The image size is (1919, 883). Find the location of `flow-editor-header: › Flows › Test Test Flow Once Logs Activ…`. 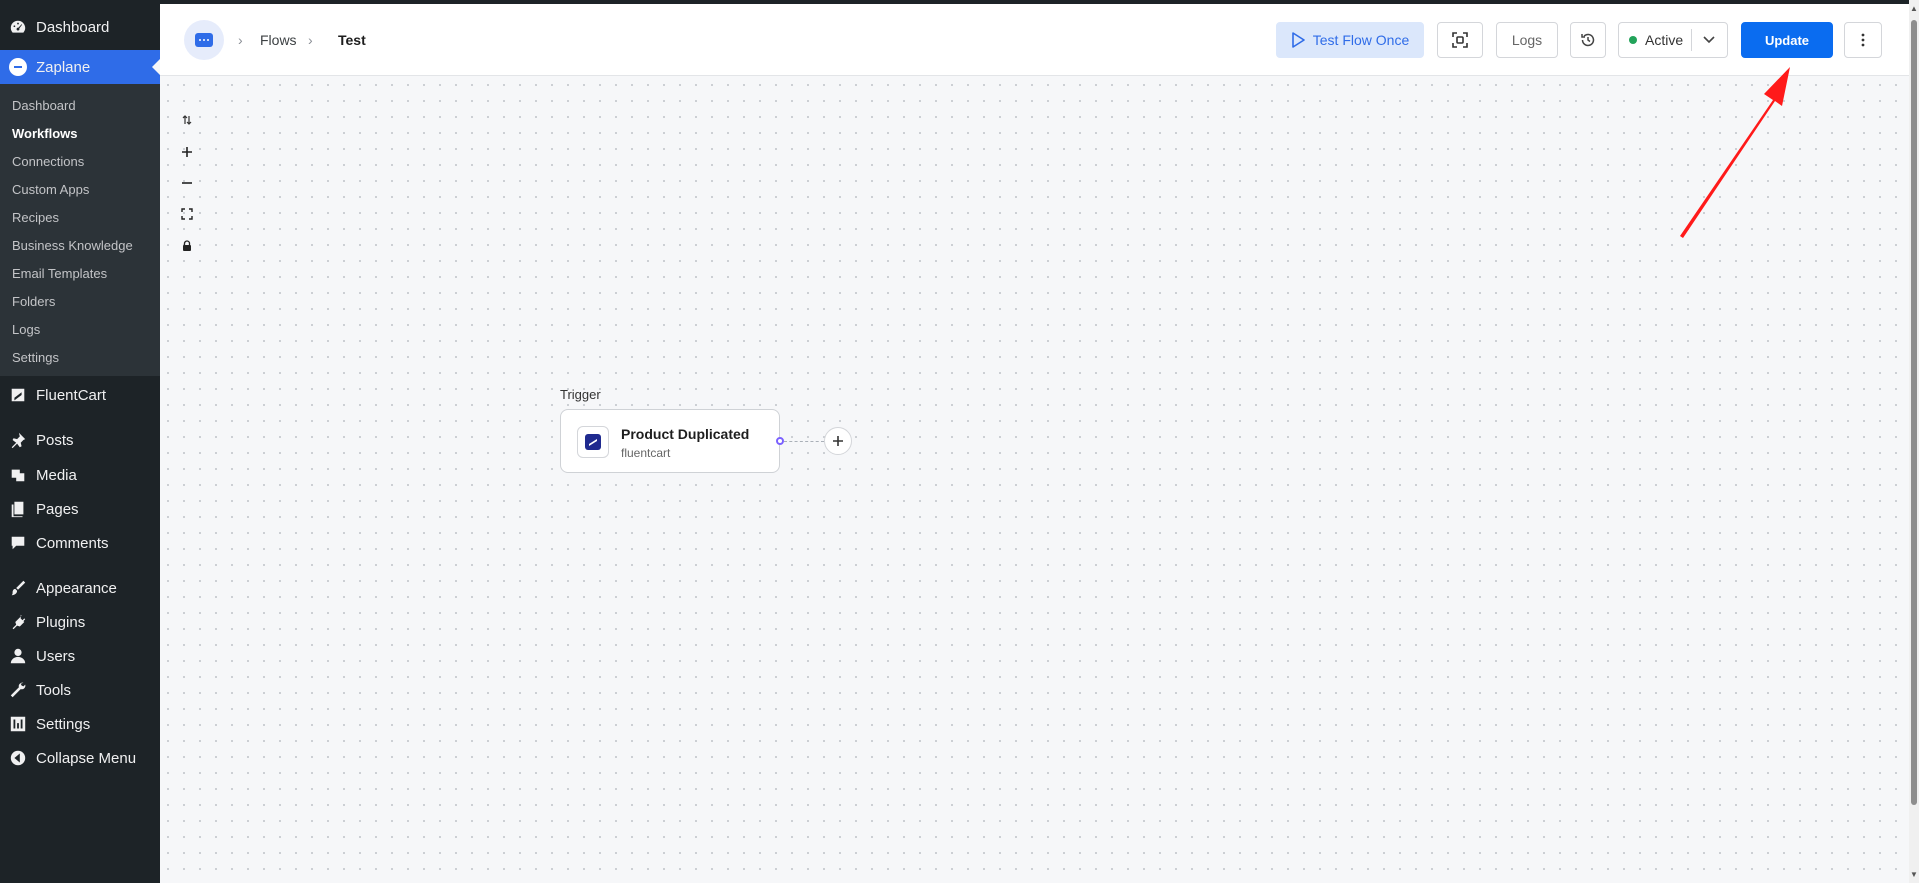

flow-editor-header: › Flows › Test Test Flow Once Logs Activ… is located at coordinates (1034, 40).